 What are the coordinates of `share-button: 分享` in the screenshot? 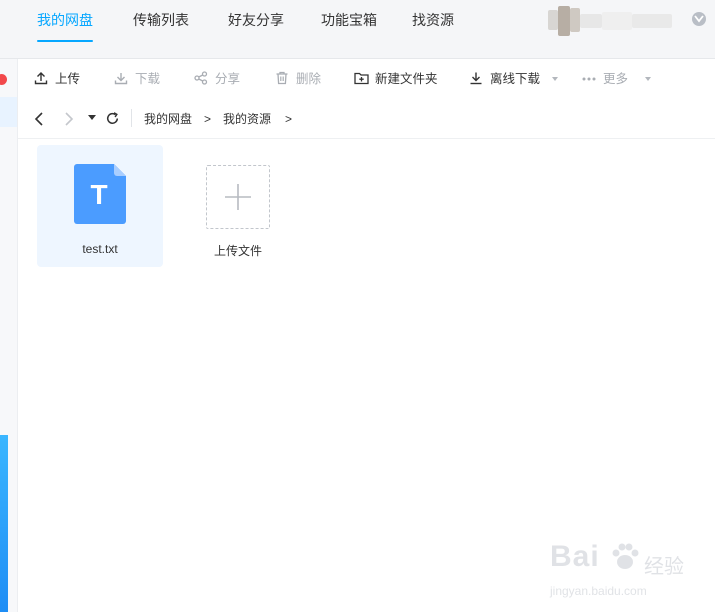 It's located at (219, 79).